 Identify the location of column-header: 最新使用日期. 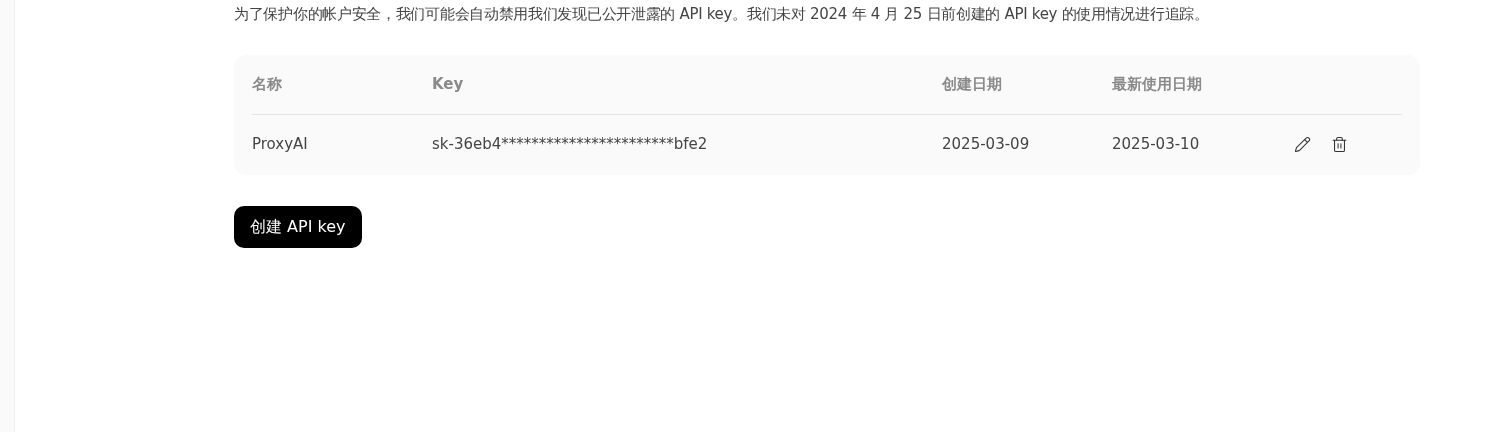
(1157, 85).